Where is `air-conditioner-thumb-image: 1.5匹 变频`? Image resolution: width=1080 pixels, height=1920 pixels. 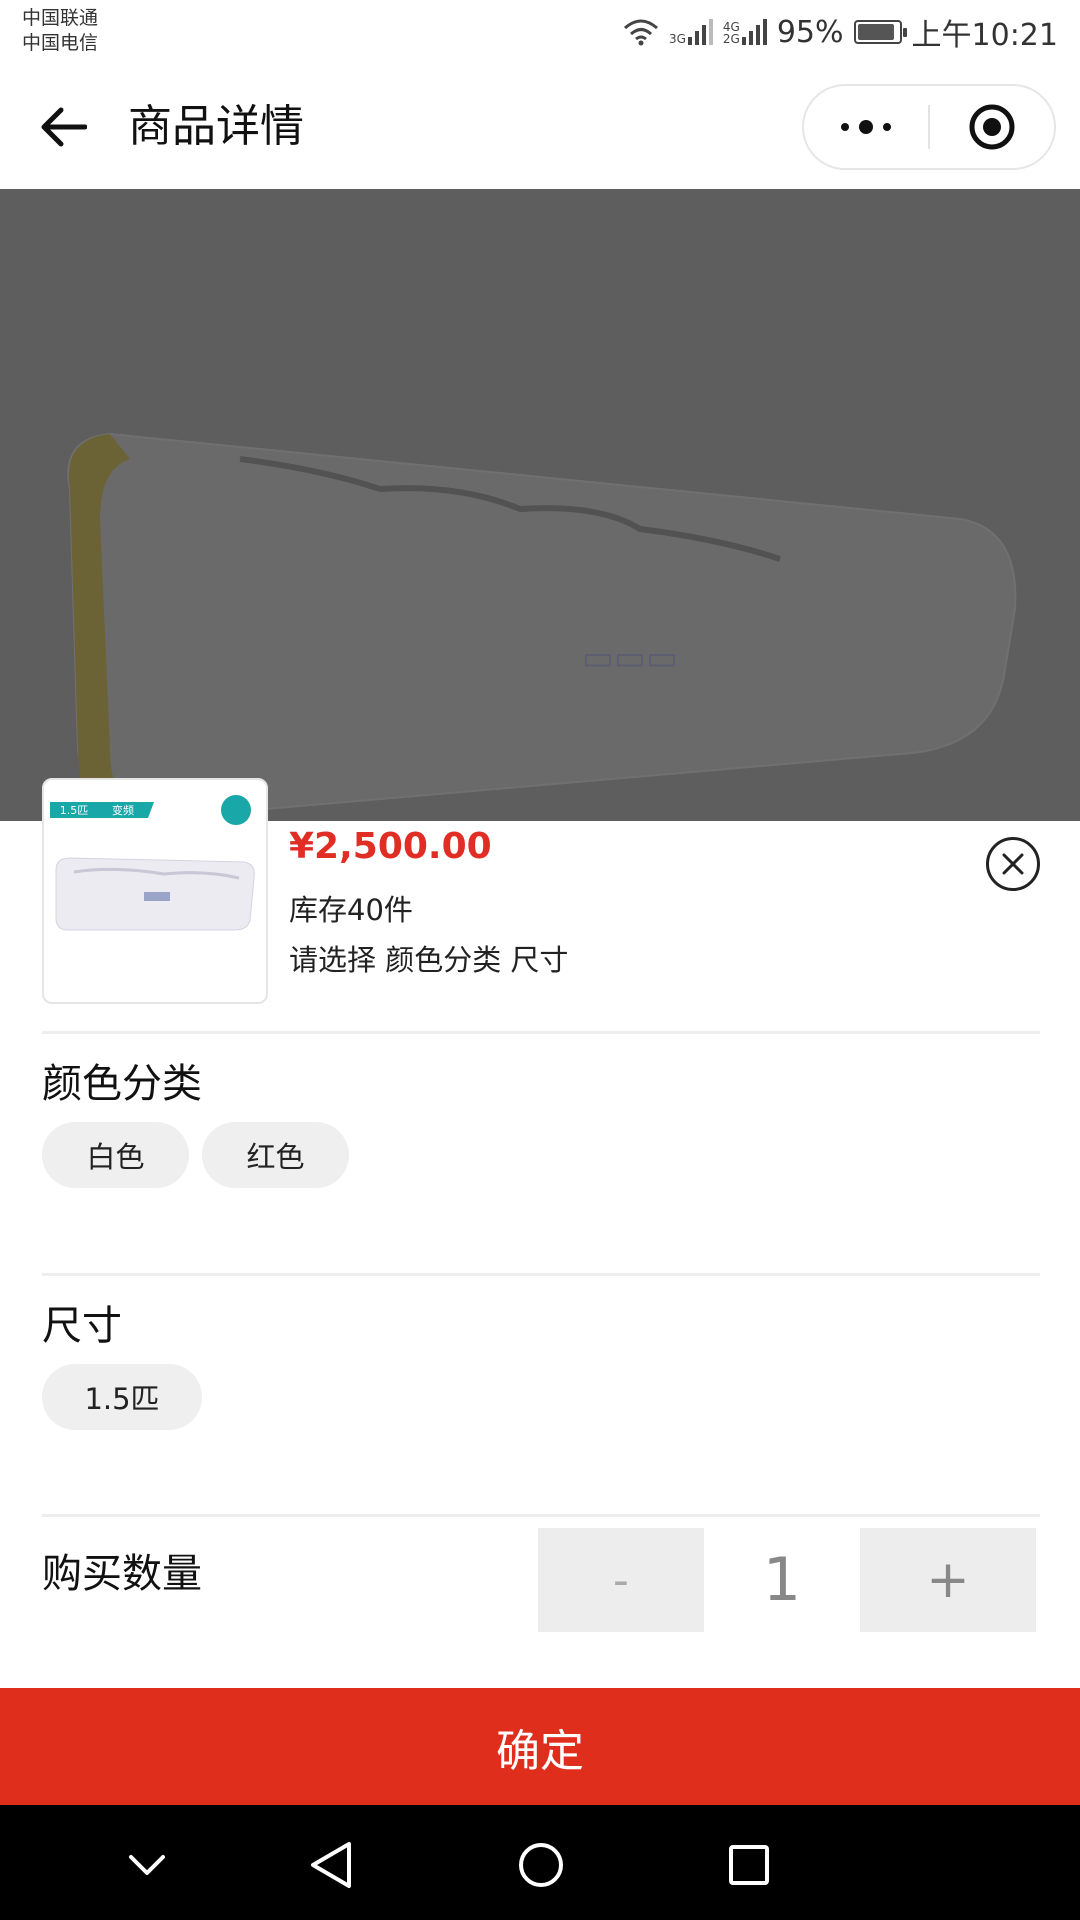 air-conditioner-thumb-image: 1.5匹 变频 is located at coordinates (152, 863).